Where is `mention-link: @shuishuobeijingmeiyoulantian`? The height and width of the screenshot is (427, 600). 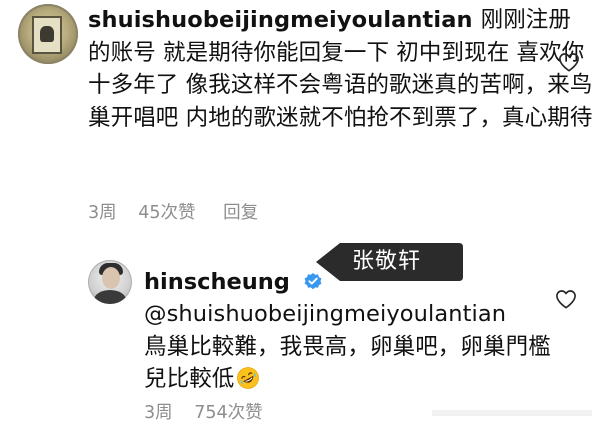 mention-link: @shuishuobeijingmeiyoulantian is located at coordinates (325, 314).